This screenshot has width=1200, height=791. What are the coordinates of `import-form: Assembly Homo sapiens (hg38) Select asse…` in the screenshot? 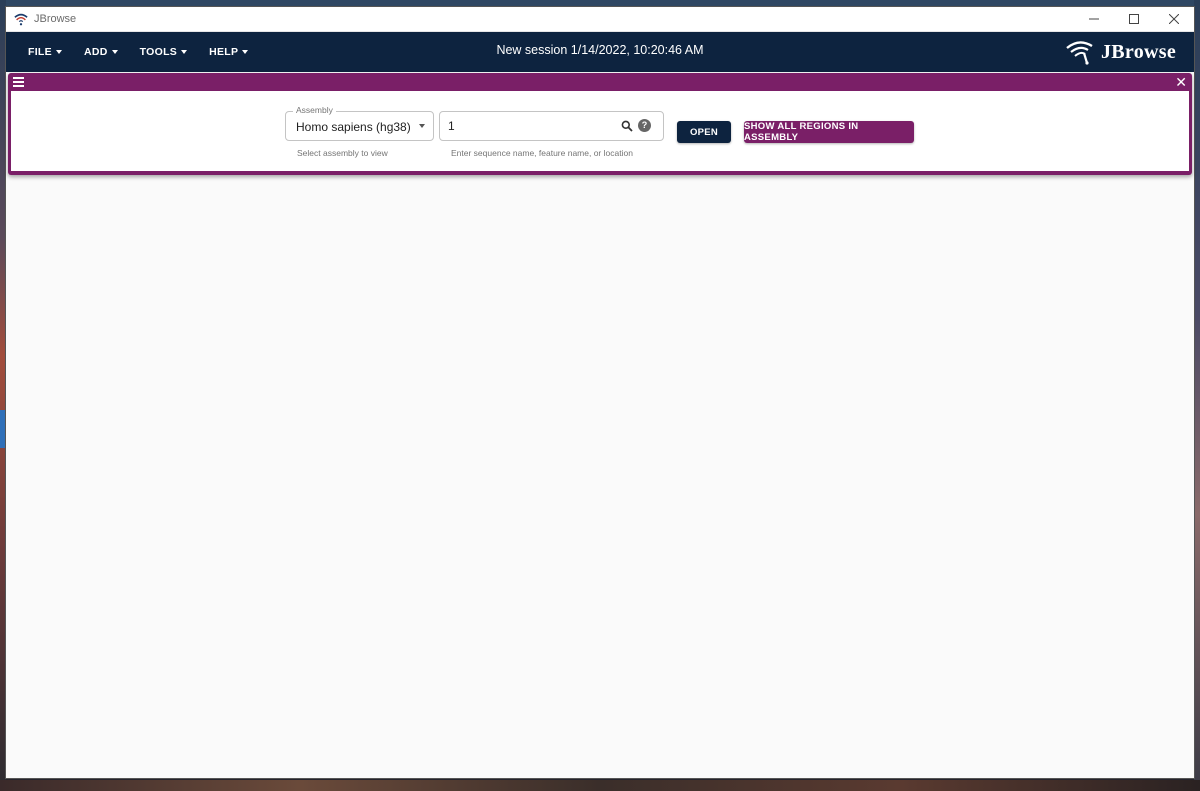 It's located at (600, 131).